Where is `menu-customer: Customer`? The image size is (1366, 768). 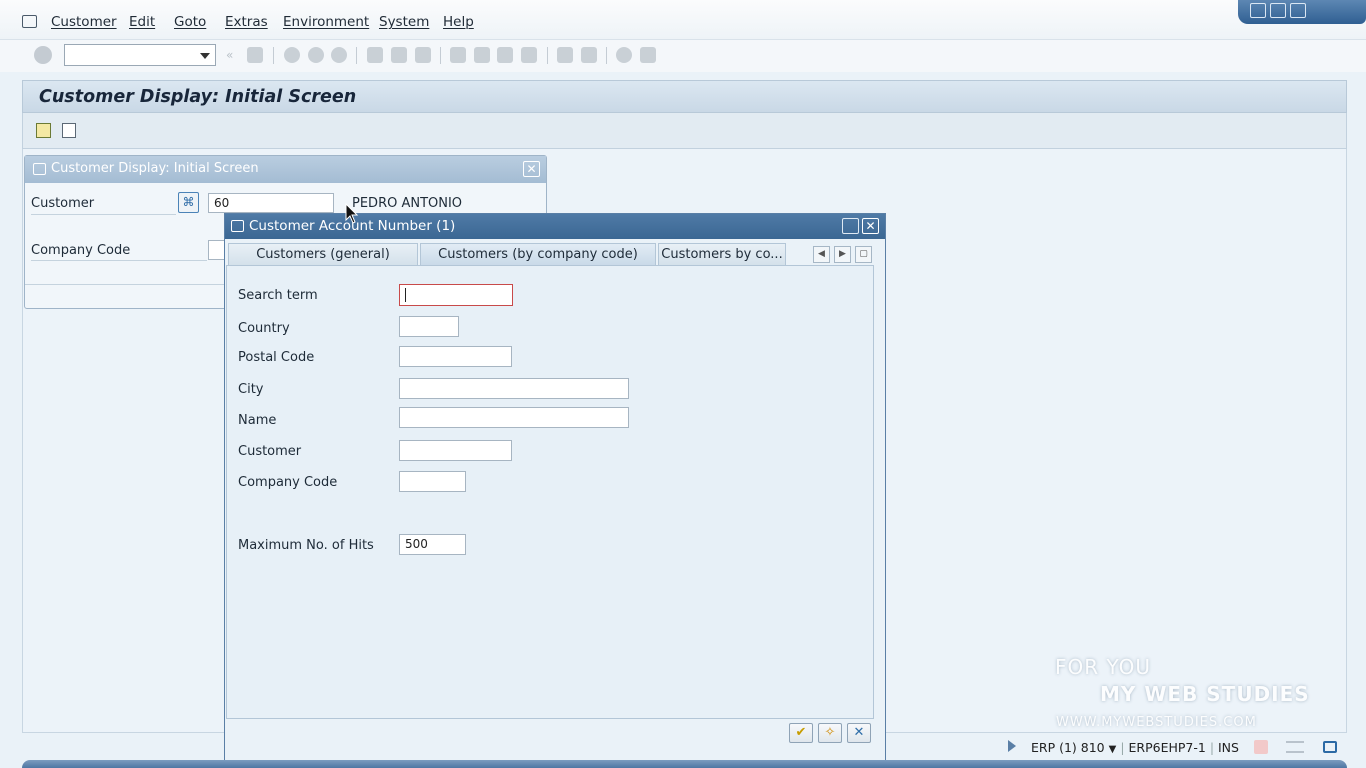
menu-customer: Customer is located at coordinates (84, 22).